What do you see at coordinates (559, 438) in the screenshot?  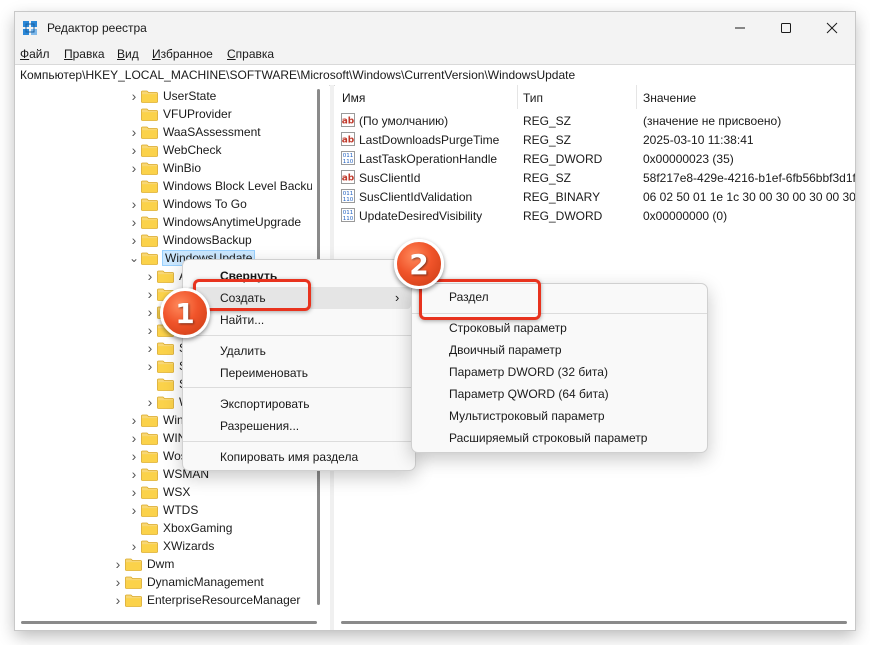 I see `submenu-item-expandable-string: Расширяемый строковый параметр` at bounding box center [559, 438].